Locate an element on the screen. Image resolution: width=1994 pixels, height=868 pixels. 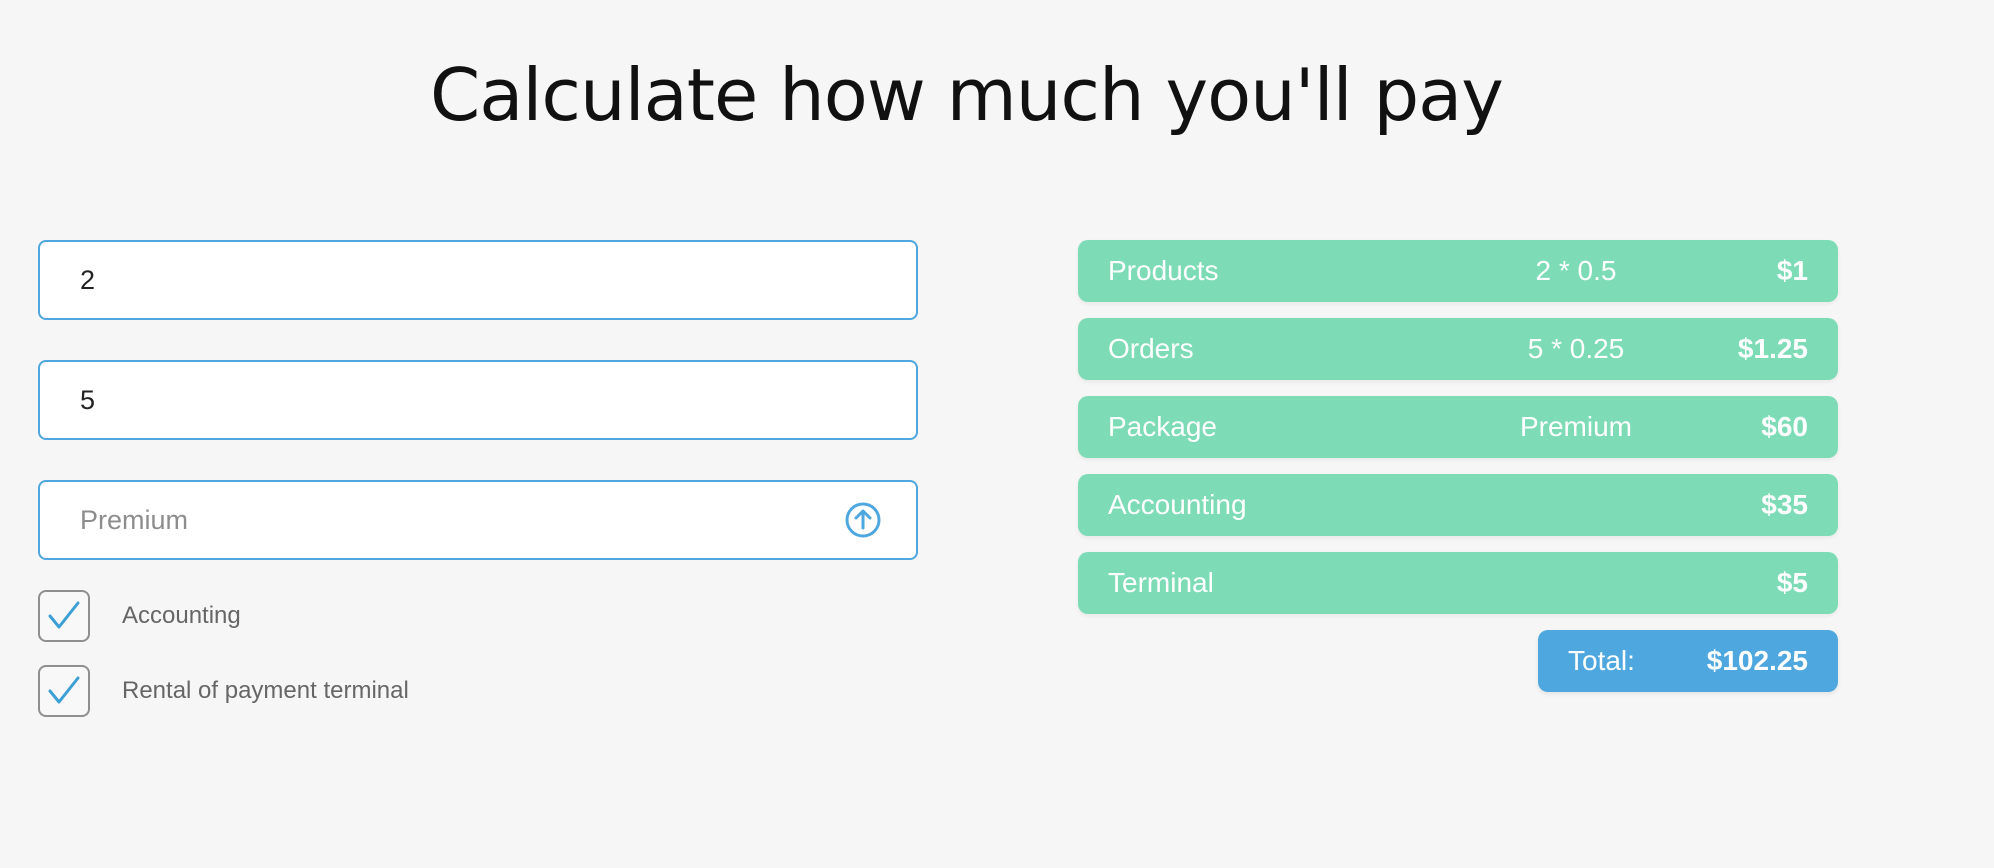
package-placeholder: Premium is located at coordinates (134, 519).